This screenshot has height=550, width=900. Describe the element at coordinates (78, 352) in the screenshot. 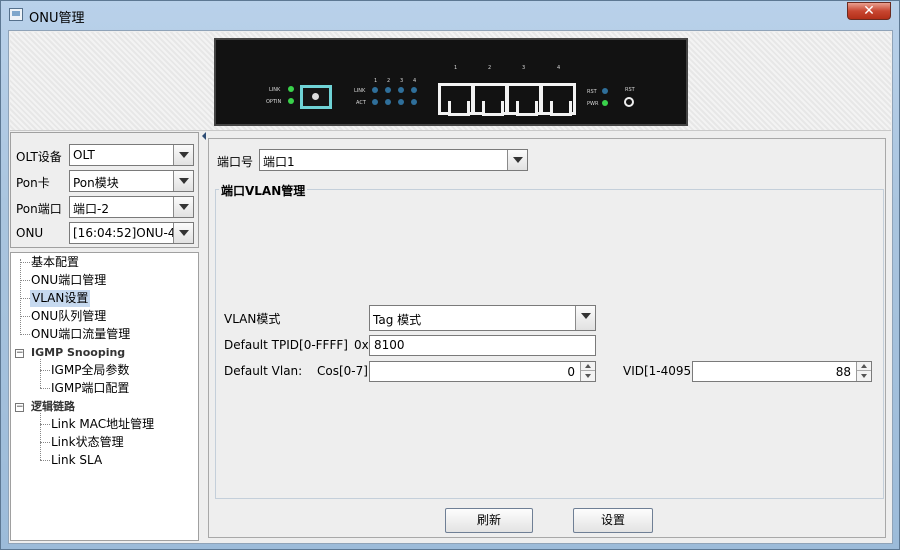

I see `tree-group-igmp-snooping: IGMP Snooping` at that location.